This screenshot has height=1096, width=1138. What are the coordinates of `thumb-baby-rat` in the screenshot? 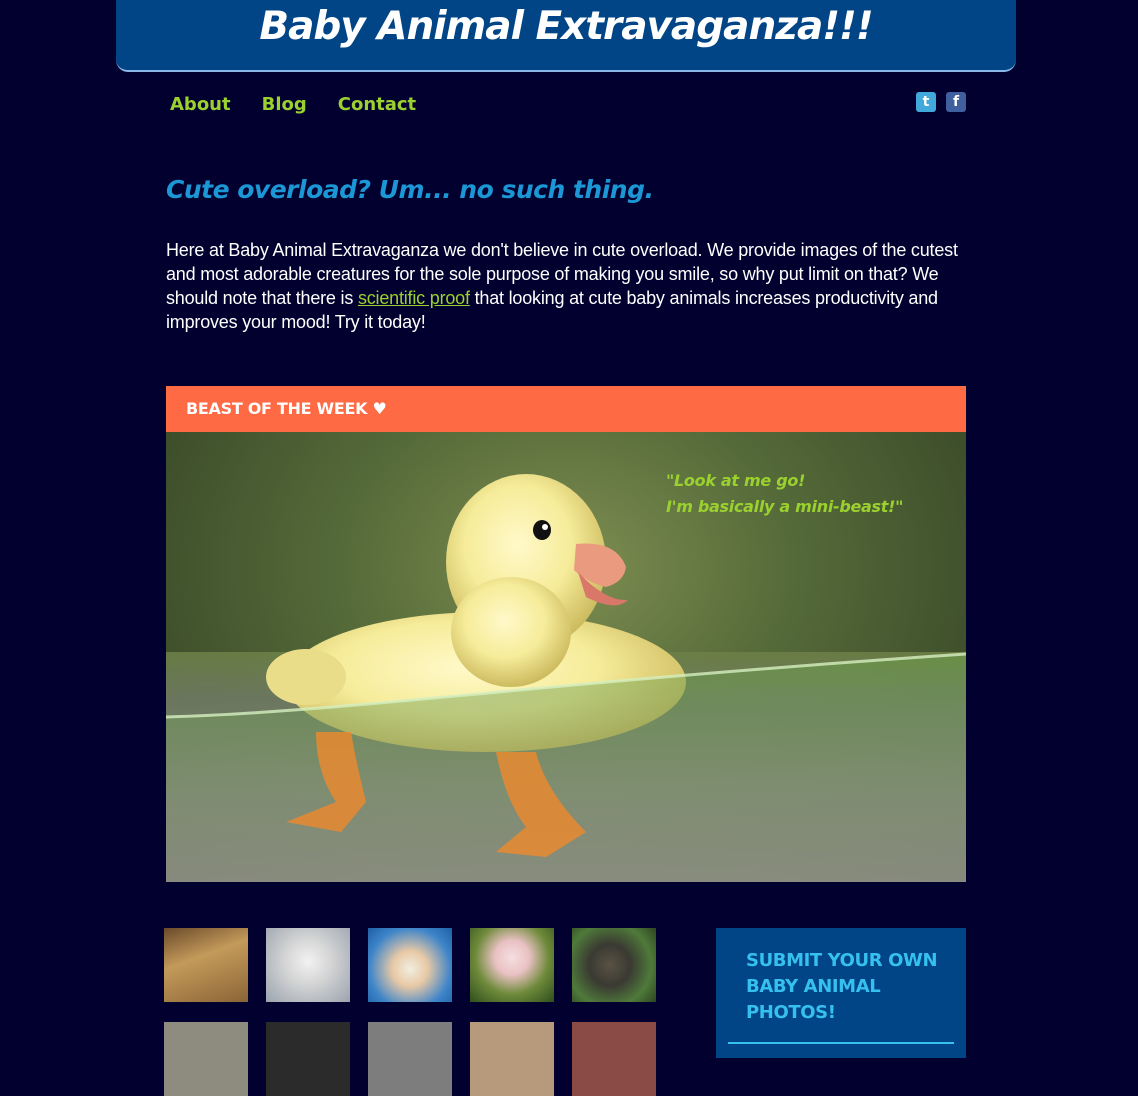 It's located at (308, 965).